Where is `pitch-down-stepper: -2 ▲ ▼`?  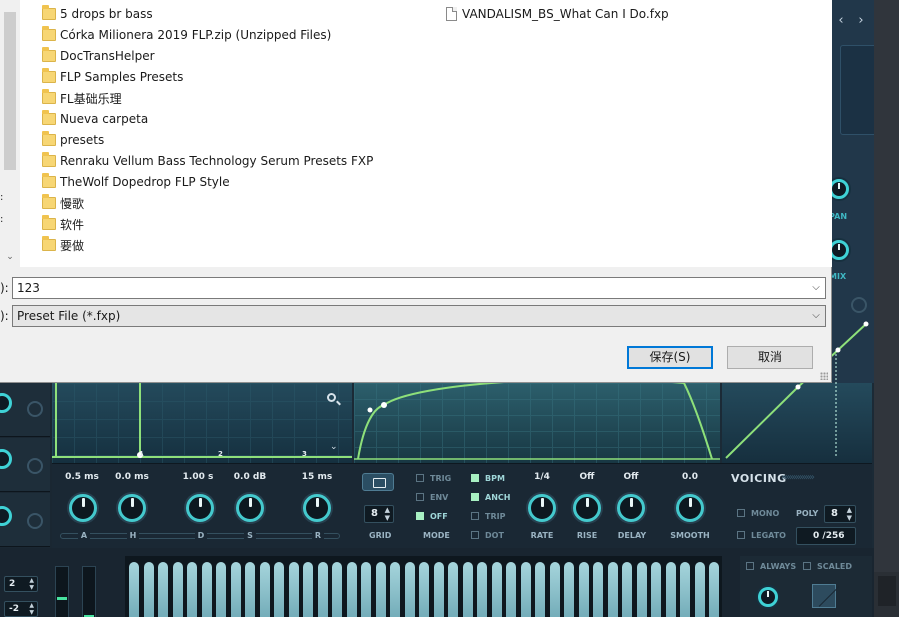 pitch-down-stepper: -2 ▲ ▼ is located at coordinates (21, 609).